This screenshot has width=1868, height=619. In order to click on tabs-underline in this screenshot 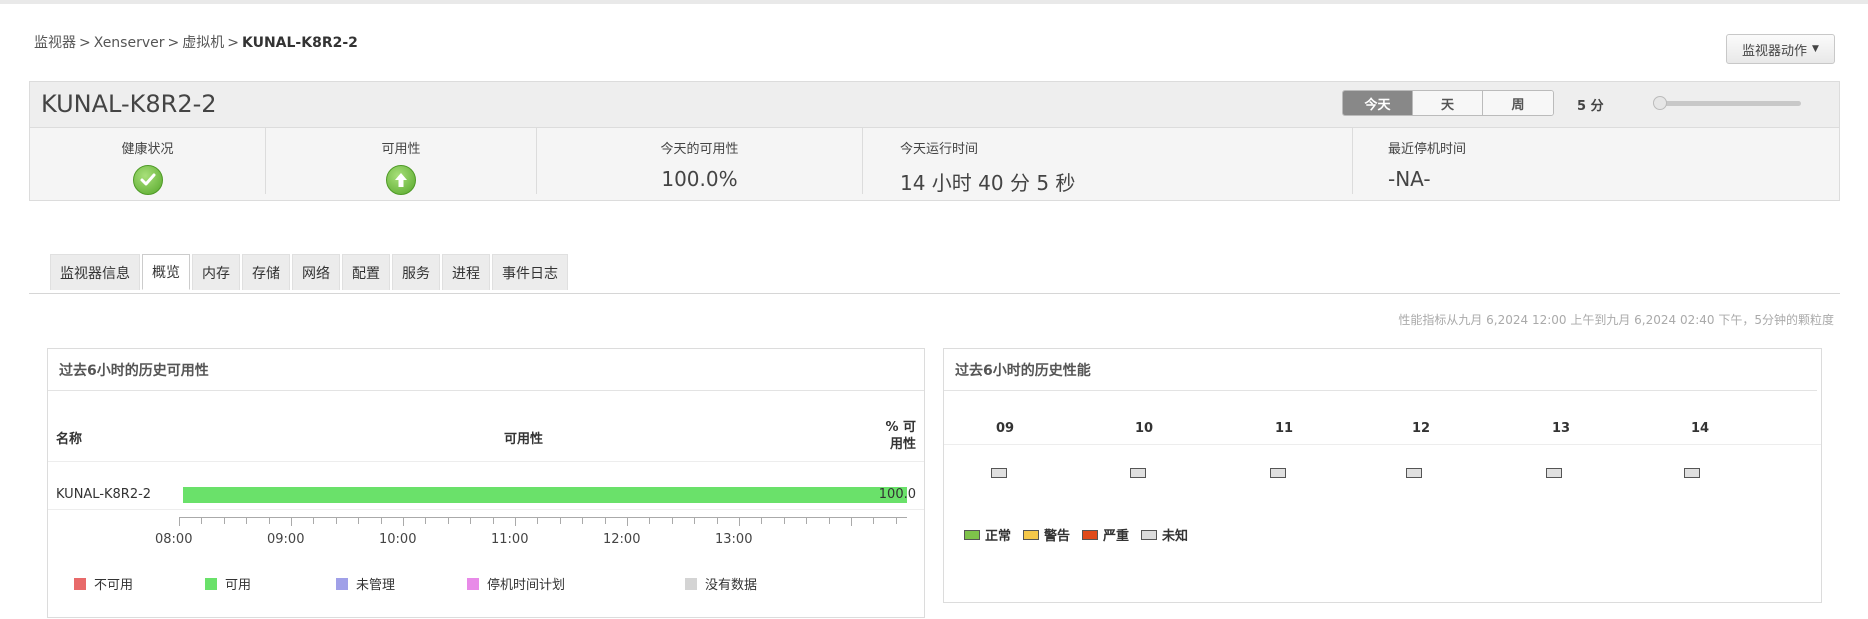, I will do `click(934, 293)`.